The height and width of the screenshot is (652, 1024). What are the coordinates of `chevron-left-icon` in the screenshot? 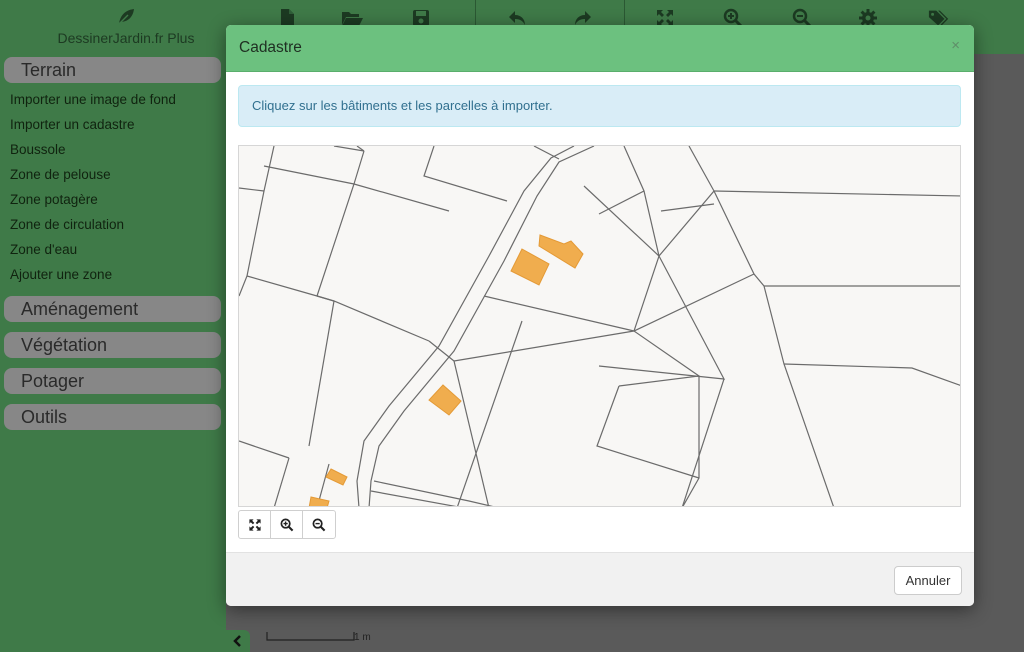 It's located at (237, 641).